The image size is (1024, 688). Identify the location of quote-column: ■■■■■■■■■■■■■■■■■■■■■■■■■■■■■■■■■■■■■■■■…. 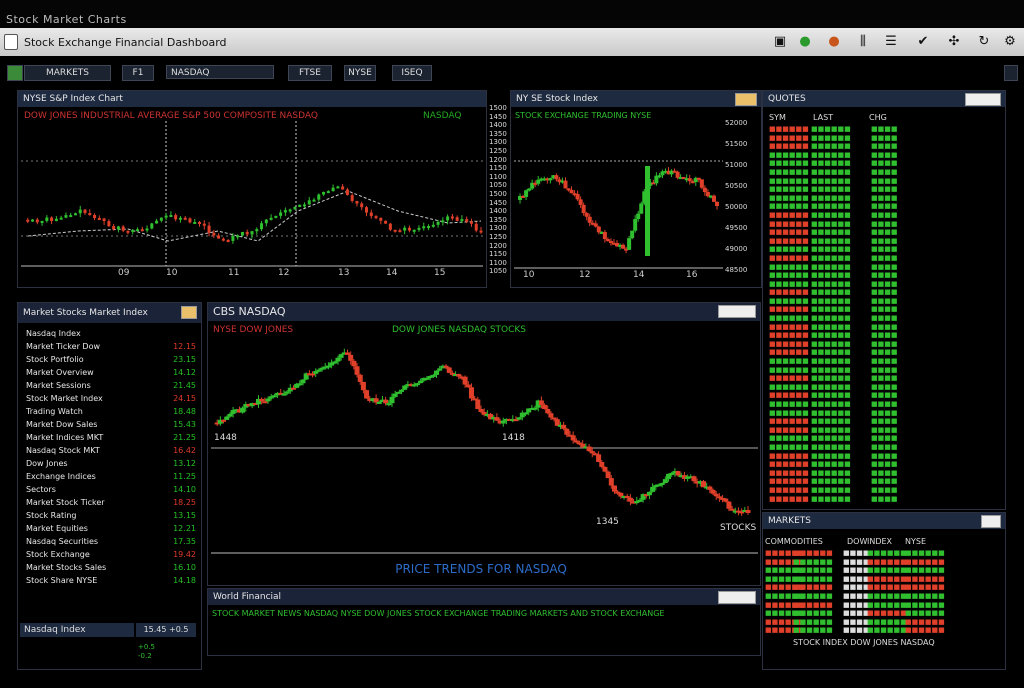
(813, 592).